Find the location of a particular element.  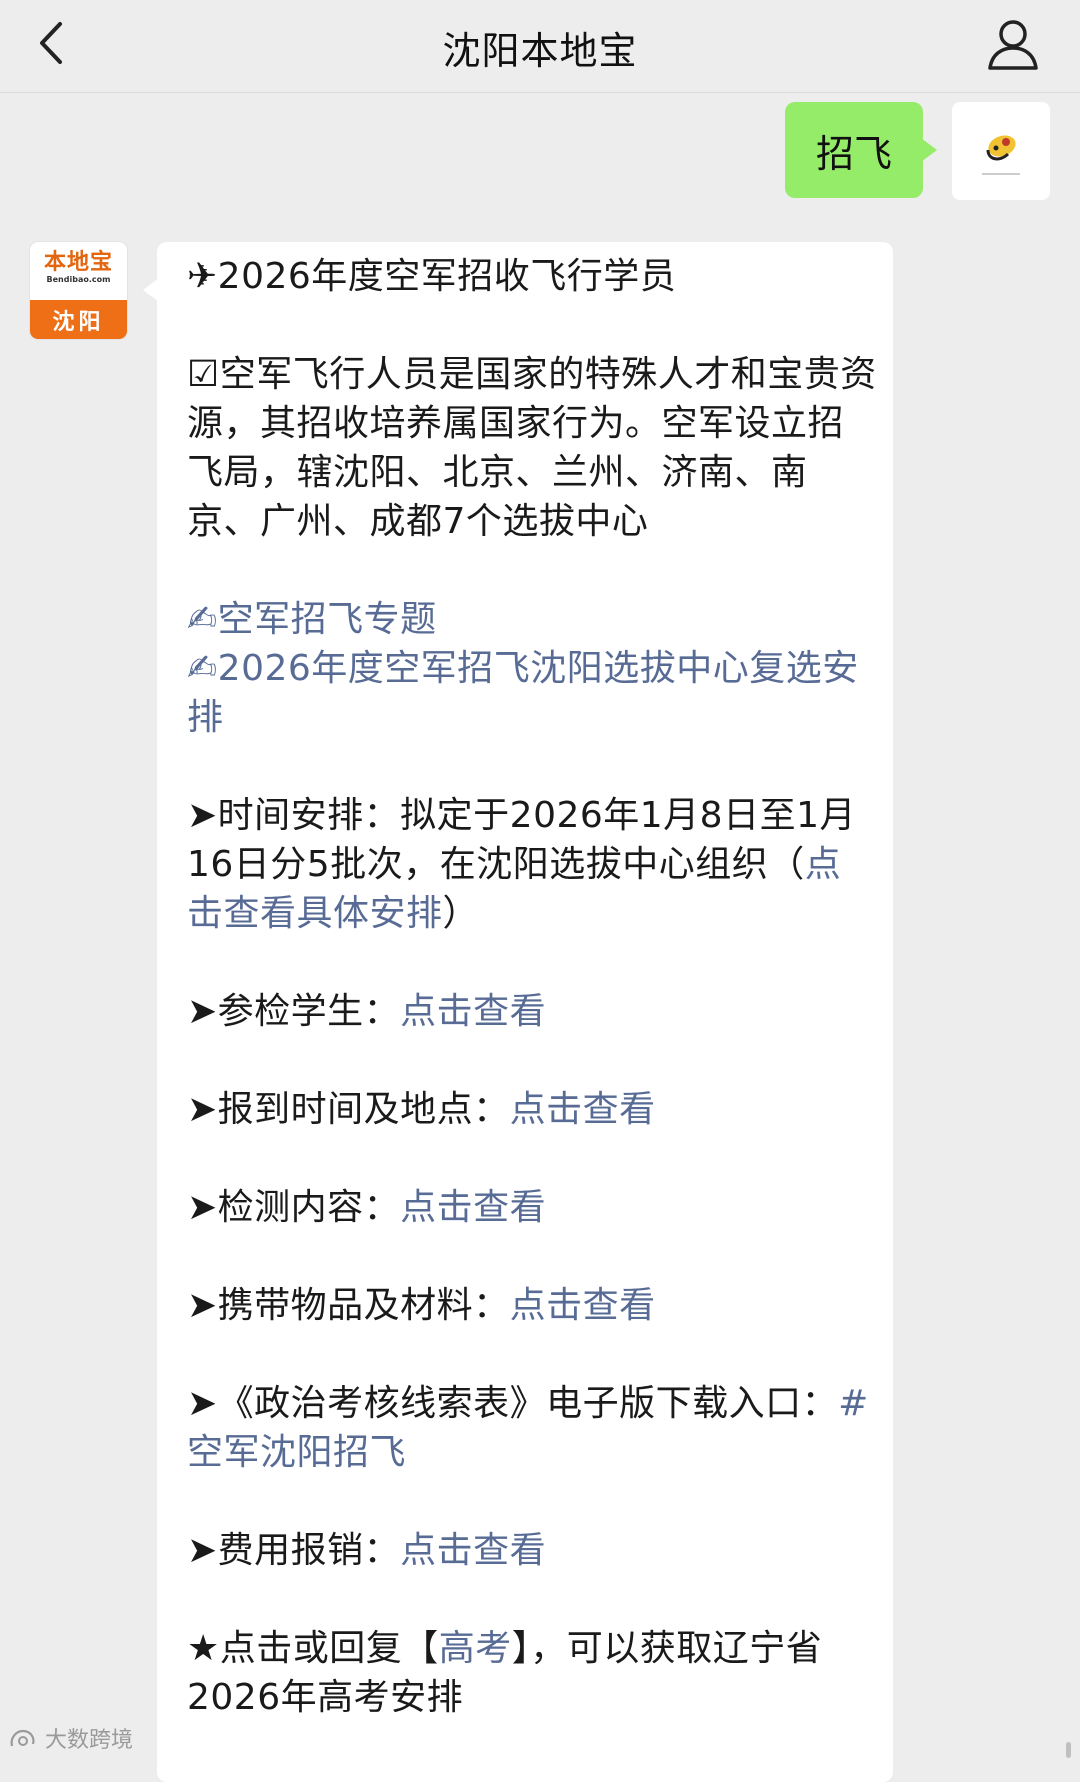

item-label: ➤参检学生： is located at coordinates (294, 1011).